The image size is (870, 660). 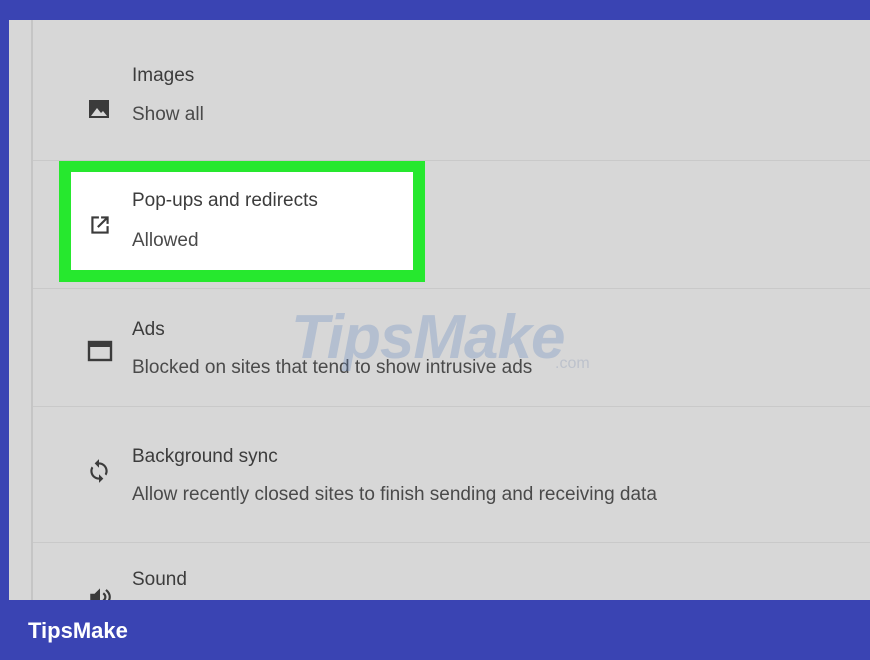 I want to click on browser-window-icon, so click(x=100, y=351).